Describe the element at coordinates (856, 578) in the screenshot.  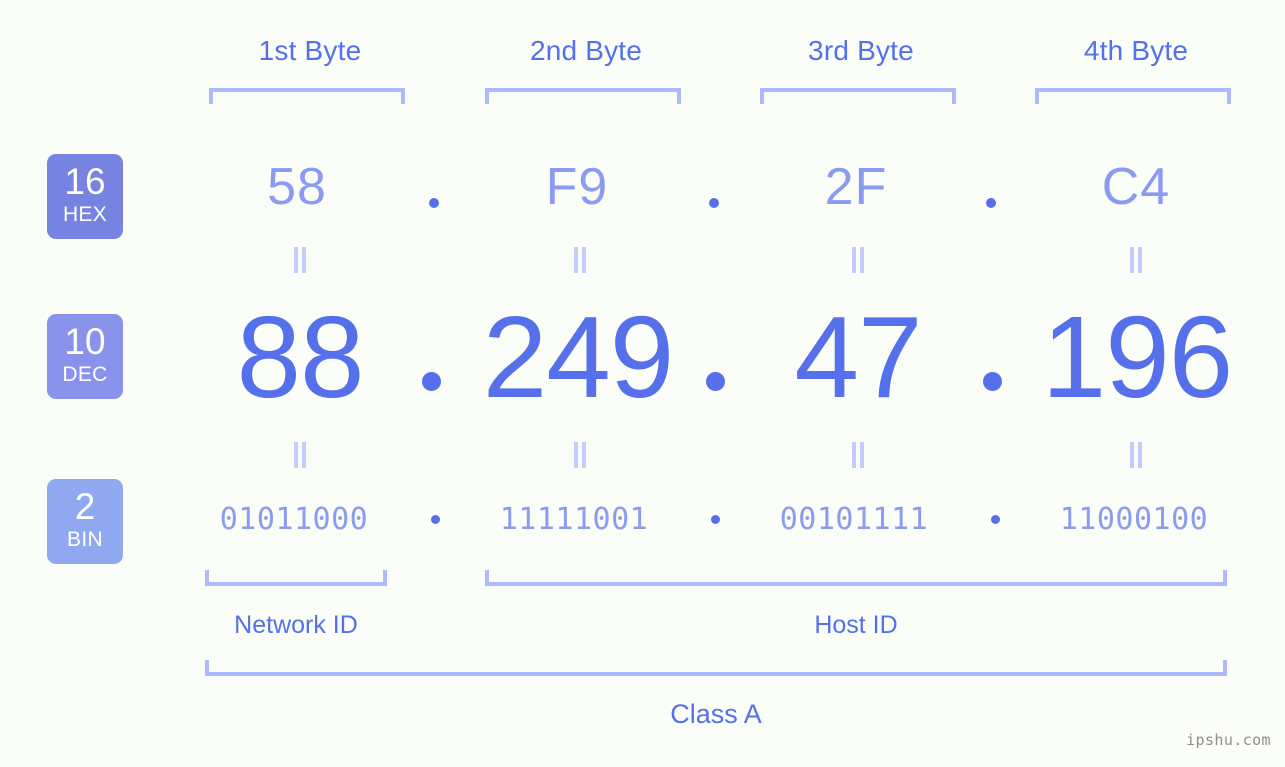
I see `host-id-bracket` at that location.